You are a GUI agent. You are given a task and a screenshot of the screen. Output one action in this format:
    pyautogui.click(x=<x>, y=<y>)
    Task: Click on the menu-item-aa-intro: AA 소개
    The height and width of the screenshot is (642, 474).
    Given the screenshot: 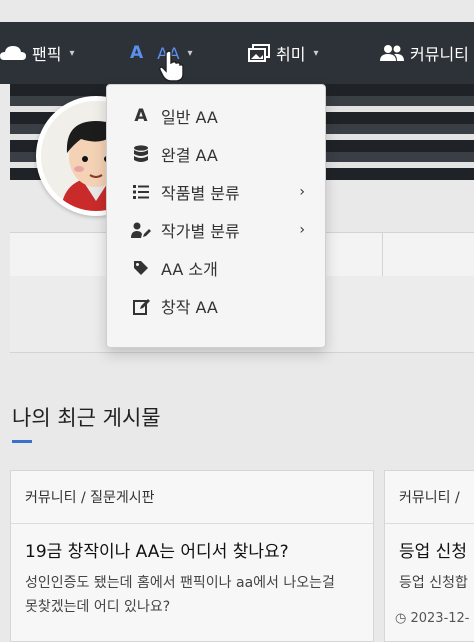 What is the action you would take?
    pyautogui.click(x=216, y=268)
    